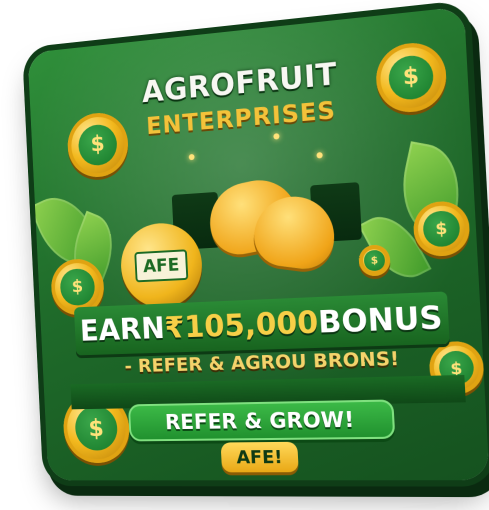 Image resolution: width=489 pixels, height=510 pixels. Describe the element at coordinates (161, 265) in the screenshot. I see `afe-logo-label: AFE` at that location.